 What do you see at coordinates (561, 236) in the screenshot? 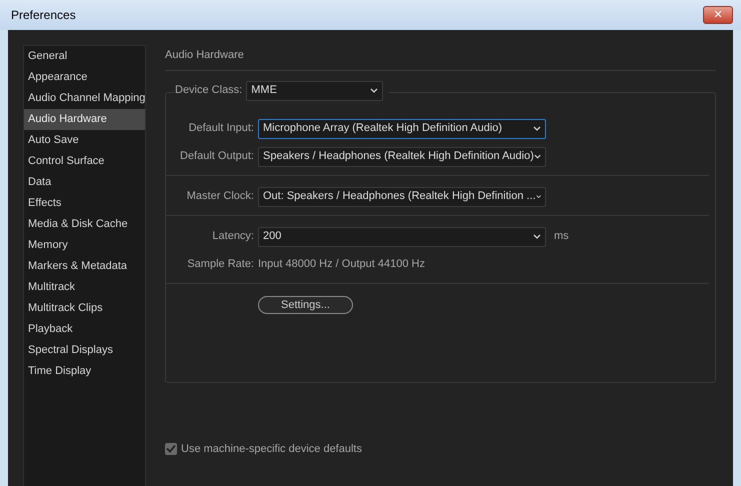
I see `unit-label: ms` at bounding box center [561, 236].